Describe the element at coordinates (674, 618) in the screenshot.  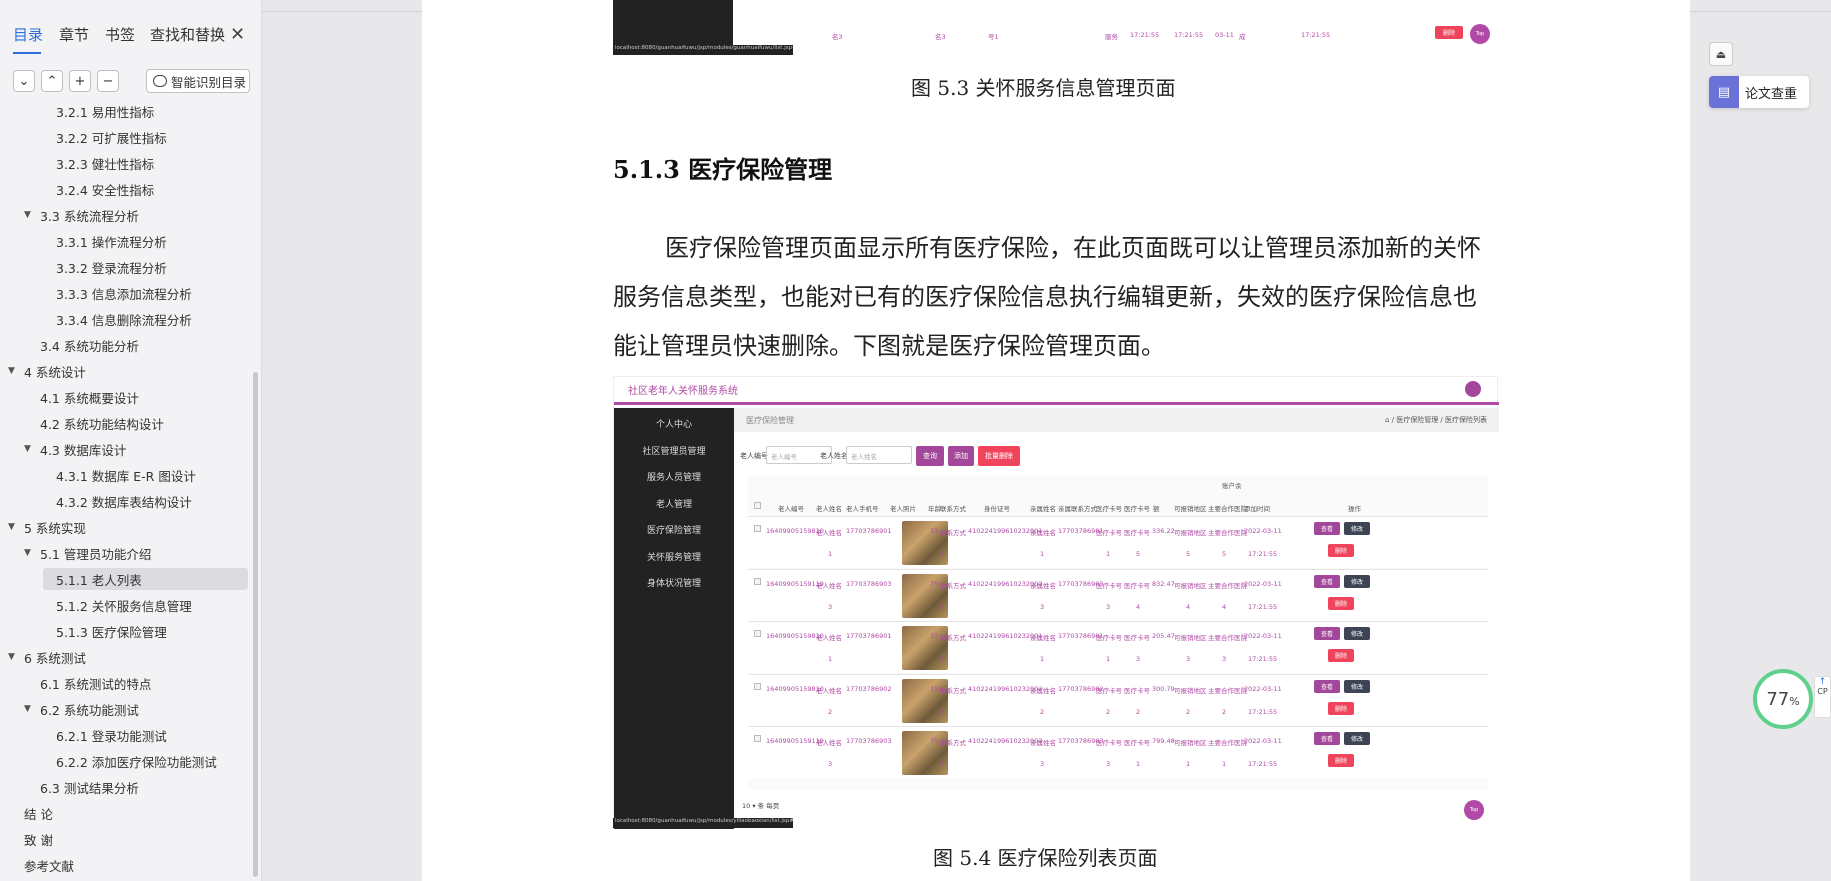
I see `app-sidebar-nav: 个人中心 社区管理员管理 服务人员管理 老人管理 医疗保险管理 关怀服务管理 身体状况管理` at that location.